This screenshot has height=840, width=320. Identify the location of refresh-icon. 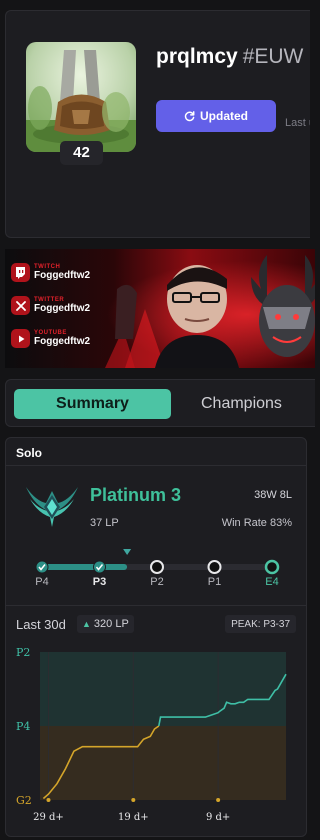
(189, 115).